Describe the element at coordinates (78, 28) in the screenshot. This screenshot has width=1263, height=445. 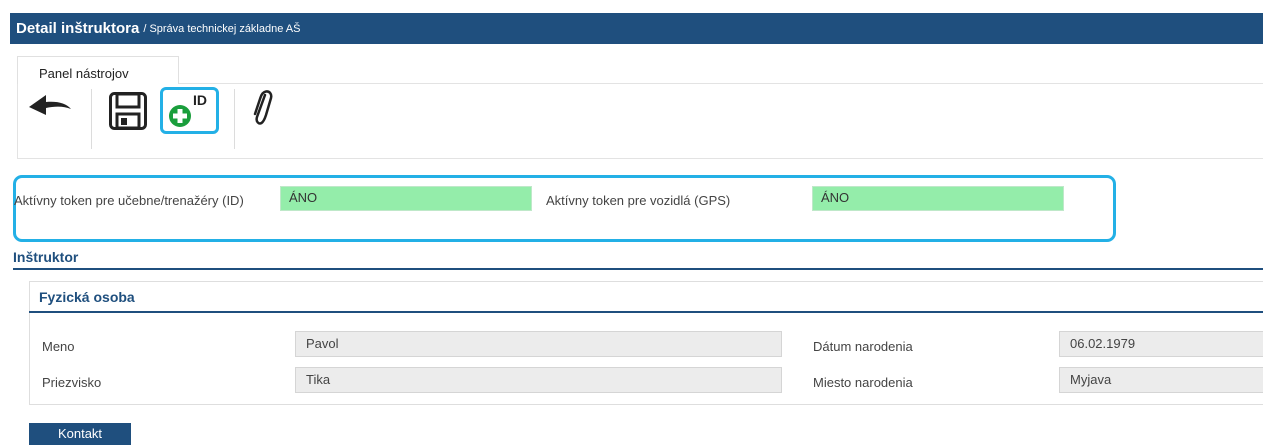
I see `page-title: Detail inštruktora` at that location.